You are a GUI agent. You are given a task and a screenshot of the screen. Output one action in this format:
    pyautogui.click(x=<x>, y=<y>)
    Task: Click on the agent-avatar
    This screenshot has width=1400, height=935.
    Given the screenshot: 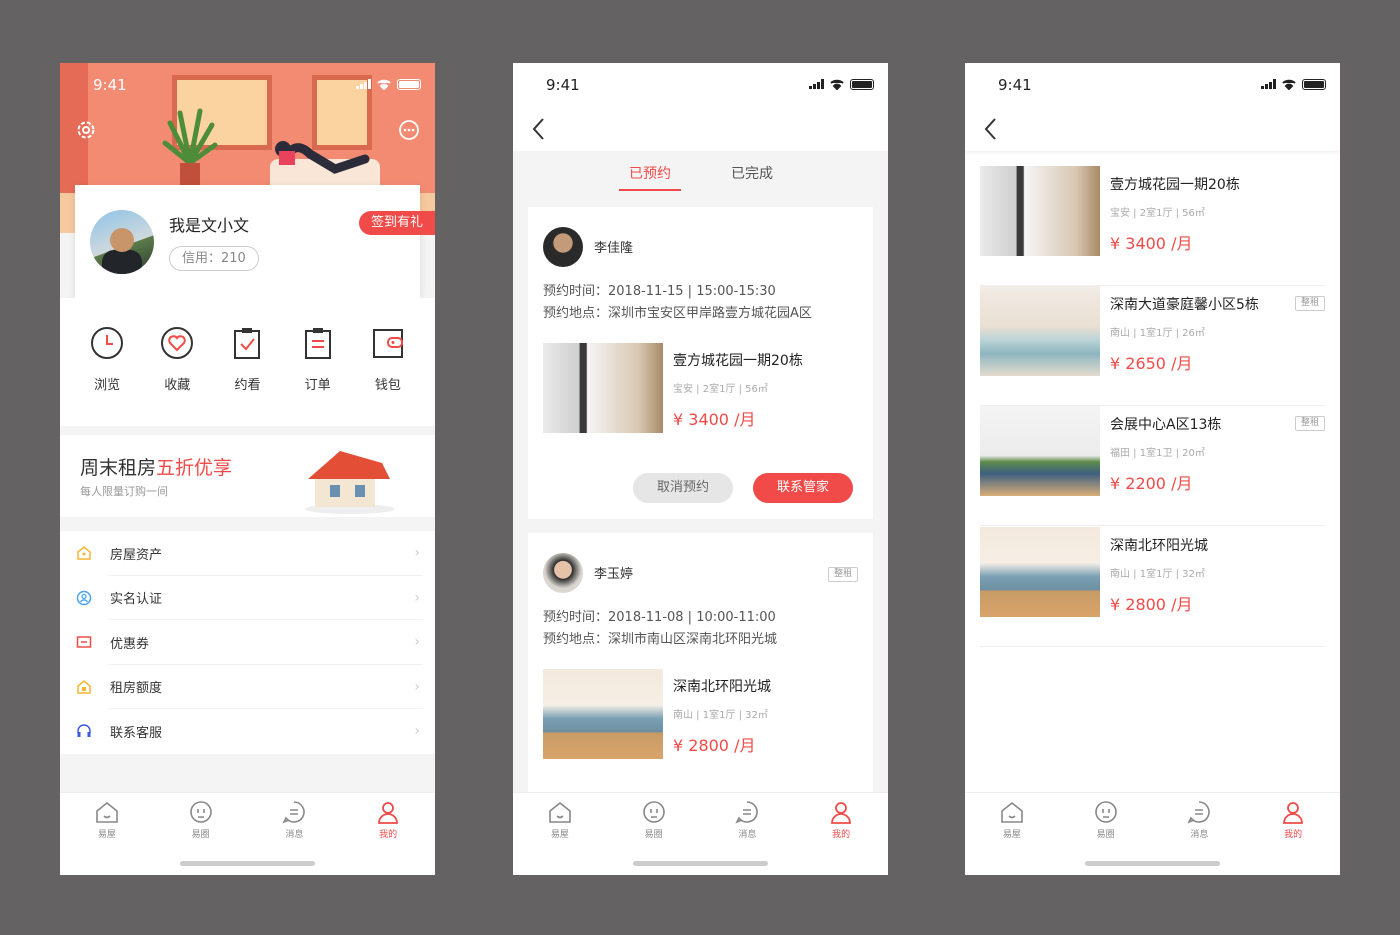 What is the action you would take?
    pyautogui.click(x=563, y=247)
    